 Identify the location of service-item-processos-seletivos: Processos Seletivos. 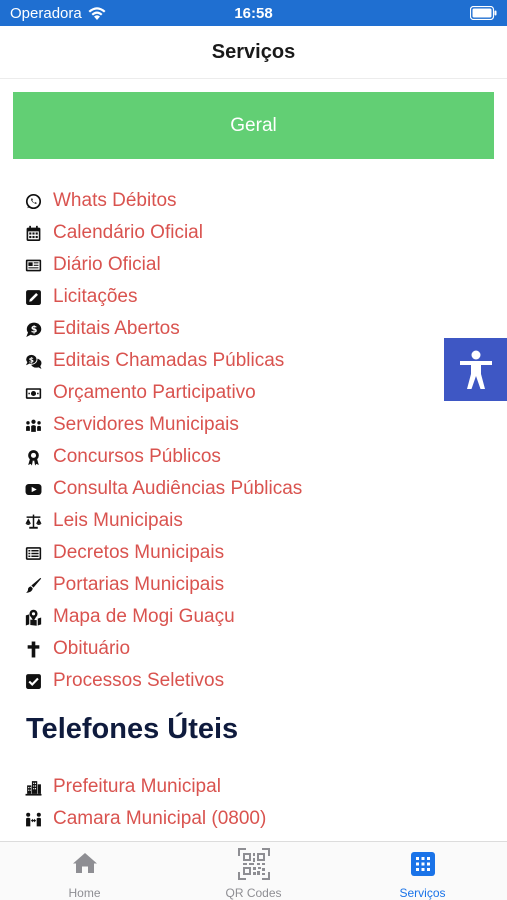
(200, 681).